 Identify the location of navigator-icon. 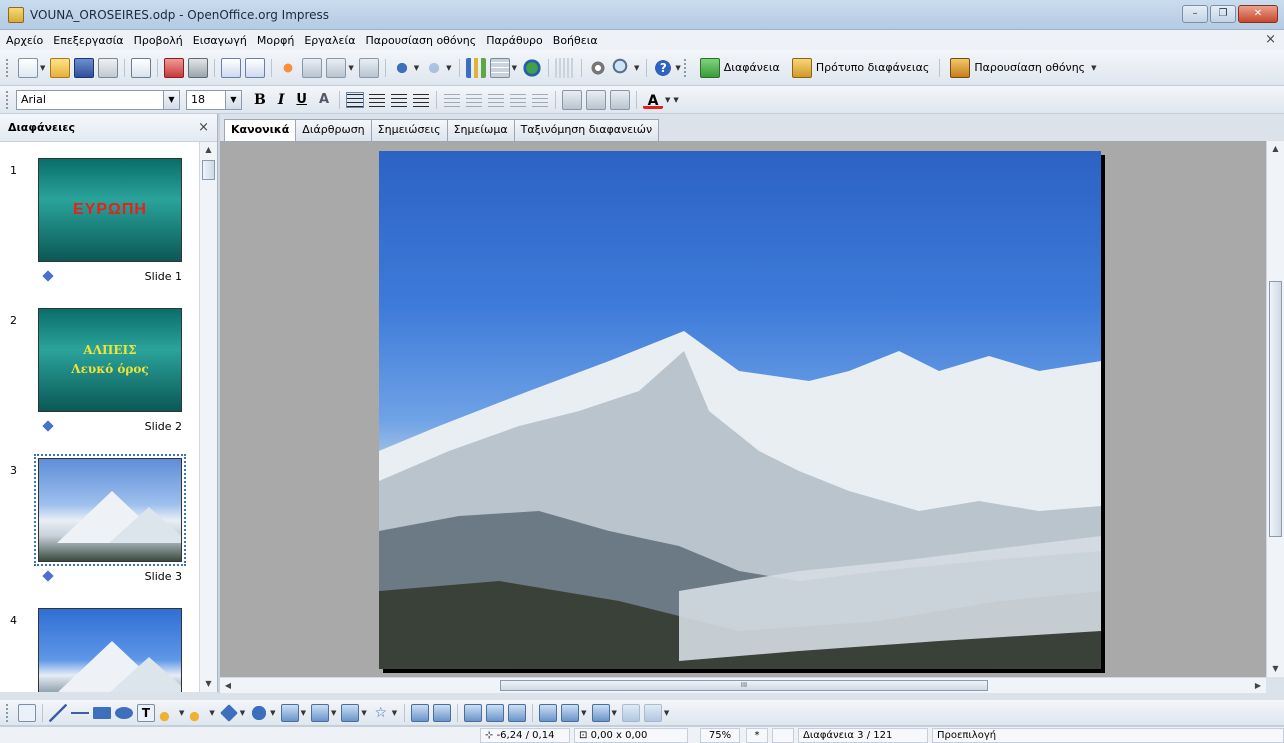
(597, 67).